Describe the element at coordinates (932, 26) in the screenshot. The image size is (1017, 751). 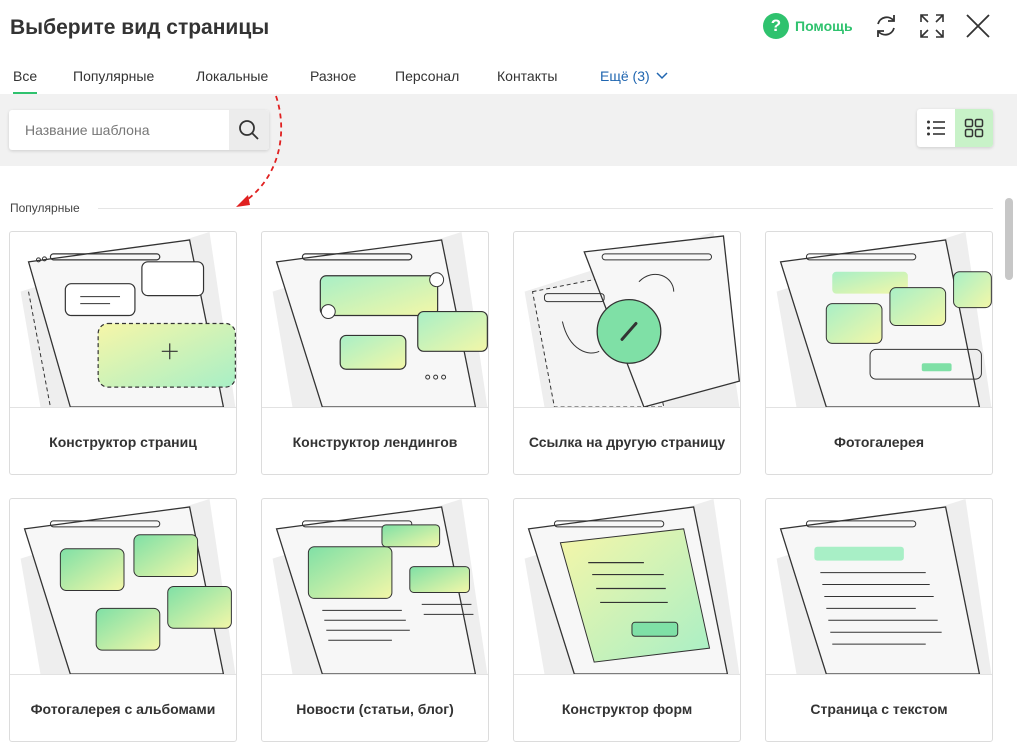
I see `expand-icon` at that location.